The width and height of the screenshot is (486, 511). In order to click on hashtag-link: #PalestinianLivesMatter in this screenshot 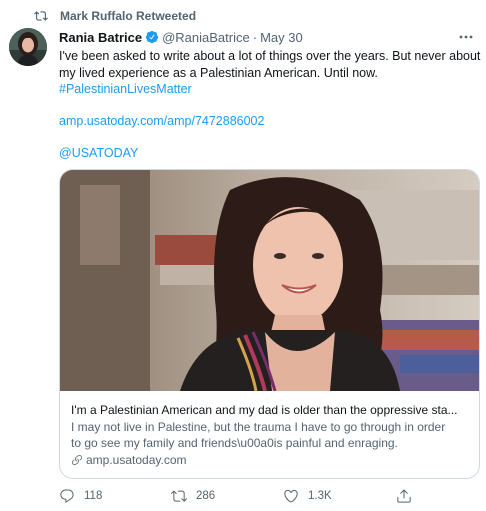, I will do `click(271, 89)`.